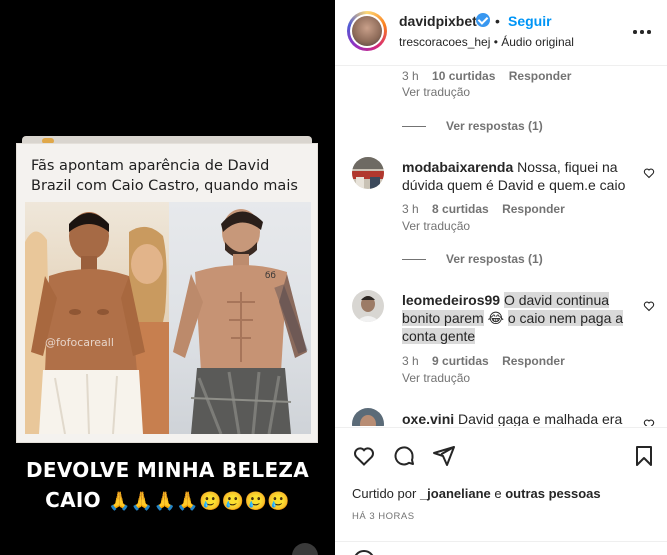 This screenshot has width=667, height=555. I want to click on heart-icon, so click(364, 456).